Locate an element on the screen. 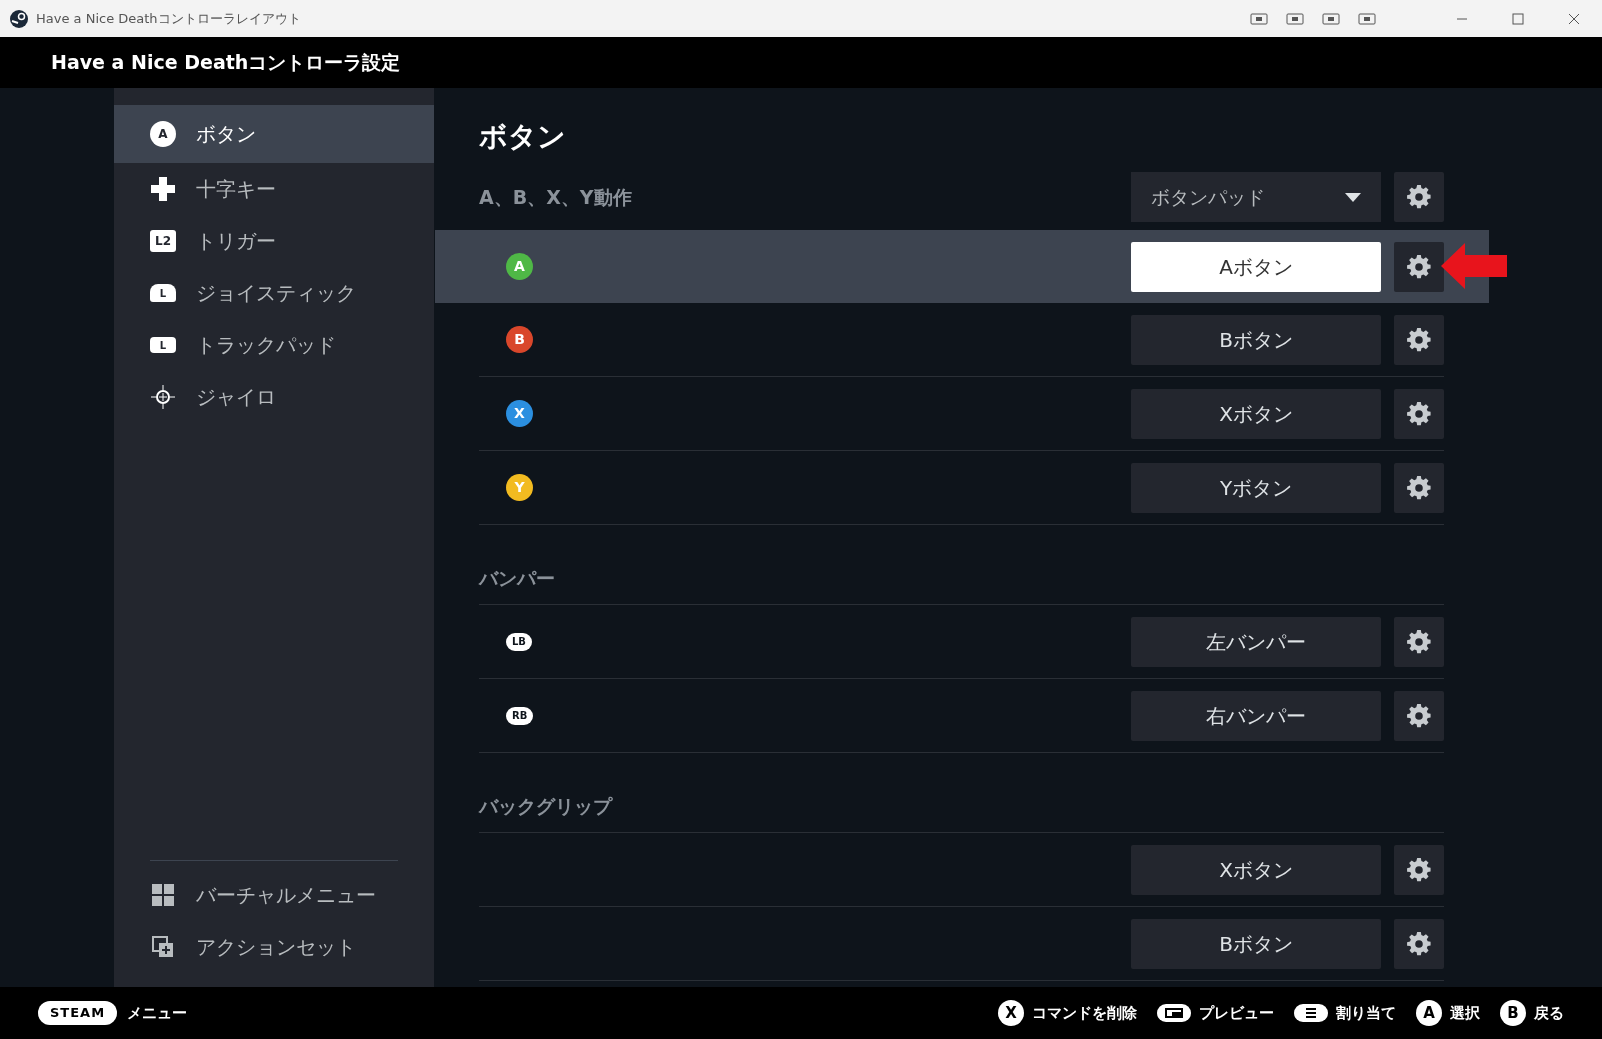 This screenshot has width=1602, height=1039. section-heading: バンパー is located at coordinates (517, 579).